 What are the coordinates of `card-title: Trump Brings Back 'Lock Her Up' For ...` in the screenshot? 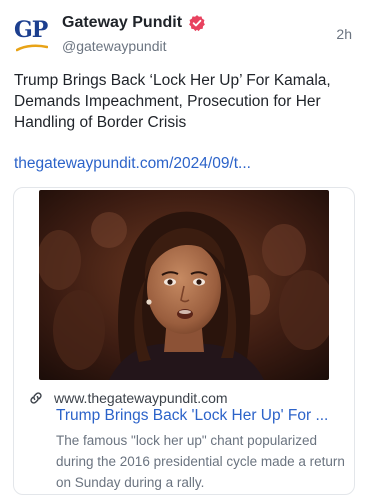 It's located at (201, 416).